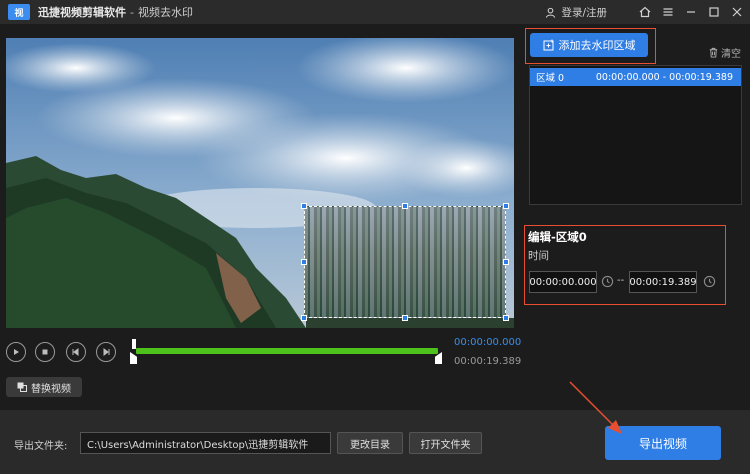 This screenshot has height=474, width=750. What do you see at coordinates (82, 12) in the screenshot?
I see `app-name: 迅捷视频剪辑软件` at bounding box center [82, 12].